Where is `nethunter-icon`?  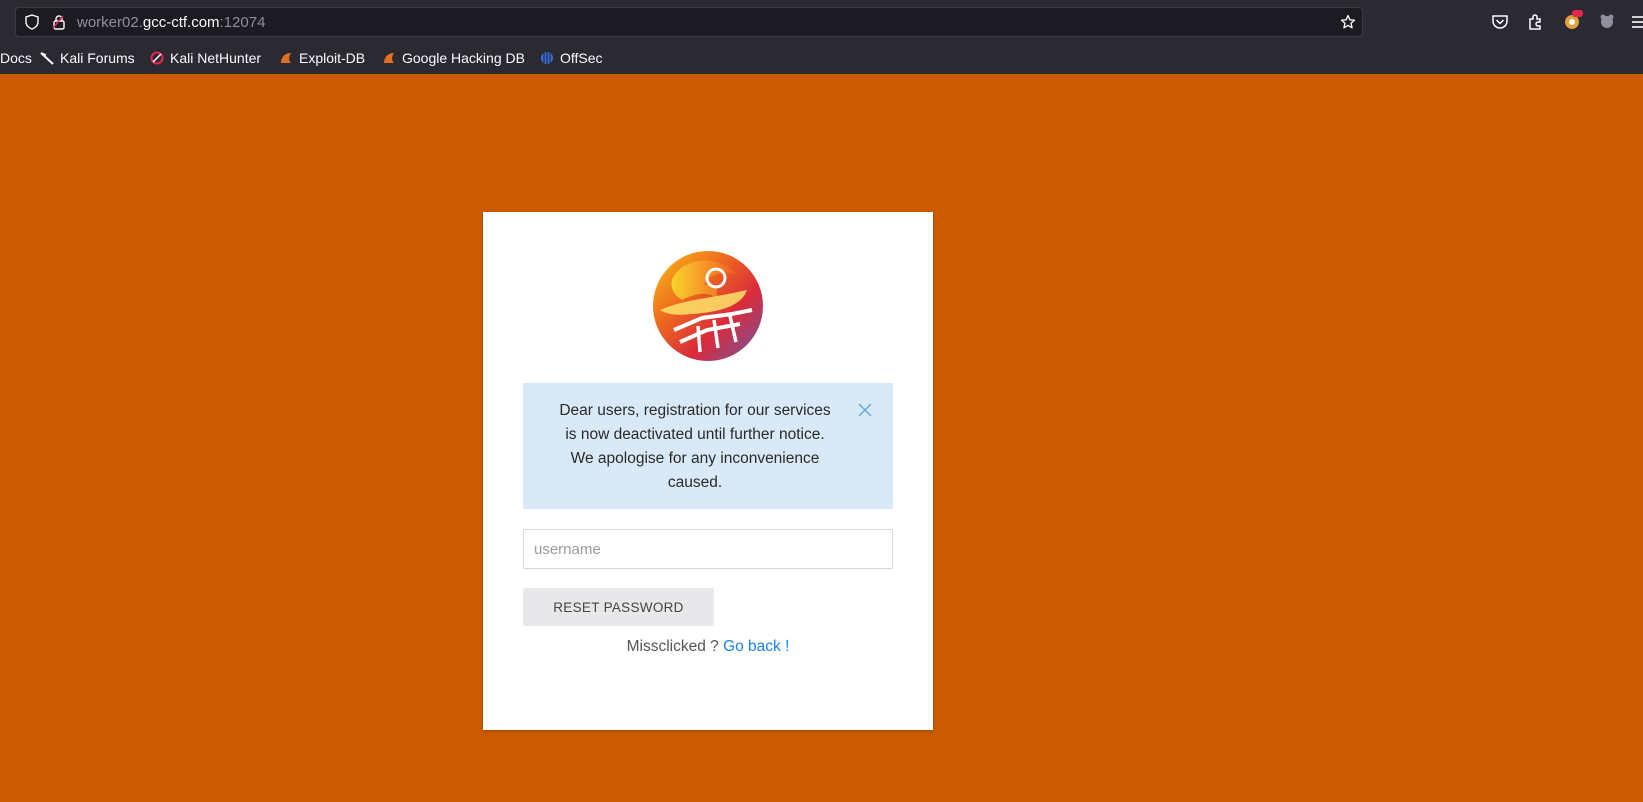 nethunter-icon is located at coordinates (157, 58).